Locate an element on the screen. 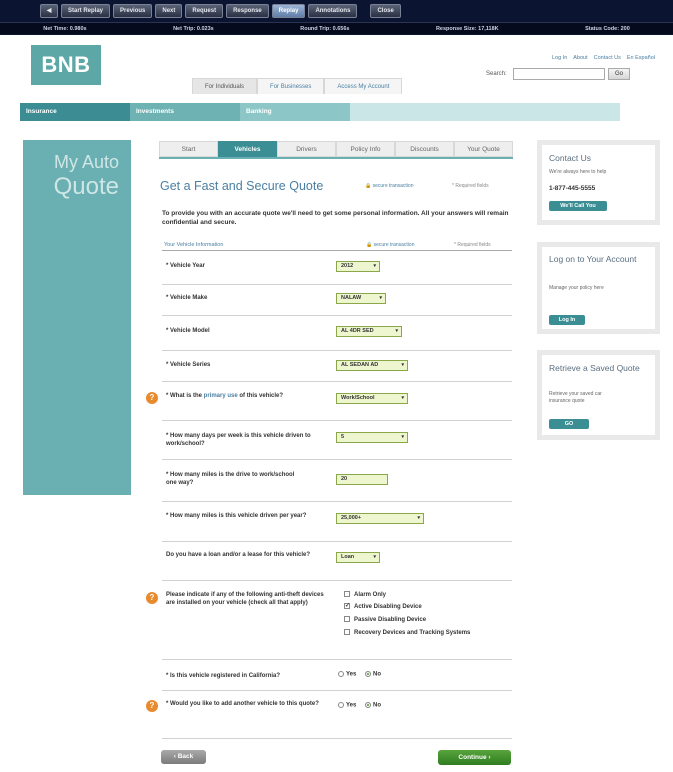 The image size is (673, 772). another-yes-radio: Yes is located at coordinates (347, 705).